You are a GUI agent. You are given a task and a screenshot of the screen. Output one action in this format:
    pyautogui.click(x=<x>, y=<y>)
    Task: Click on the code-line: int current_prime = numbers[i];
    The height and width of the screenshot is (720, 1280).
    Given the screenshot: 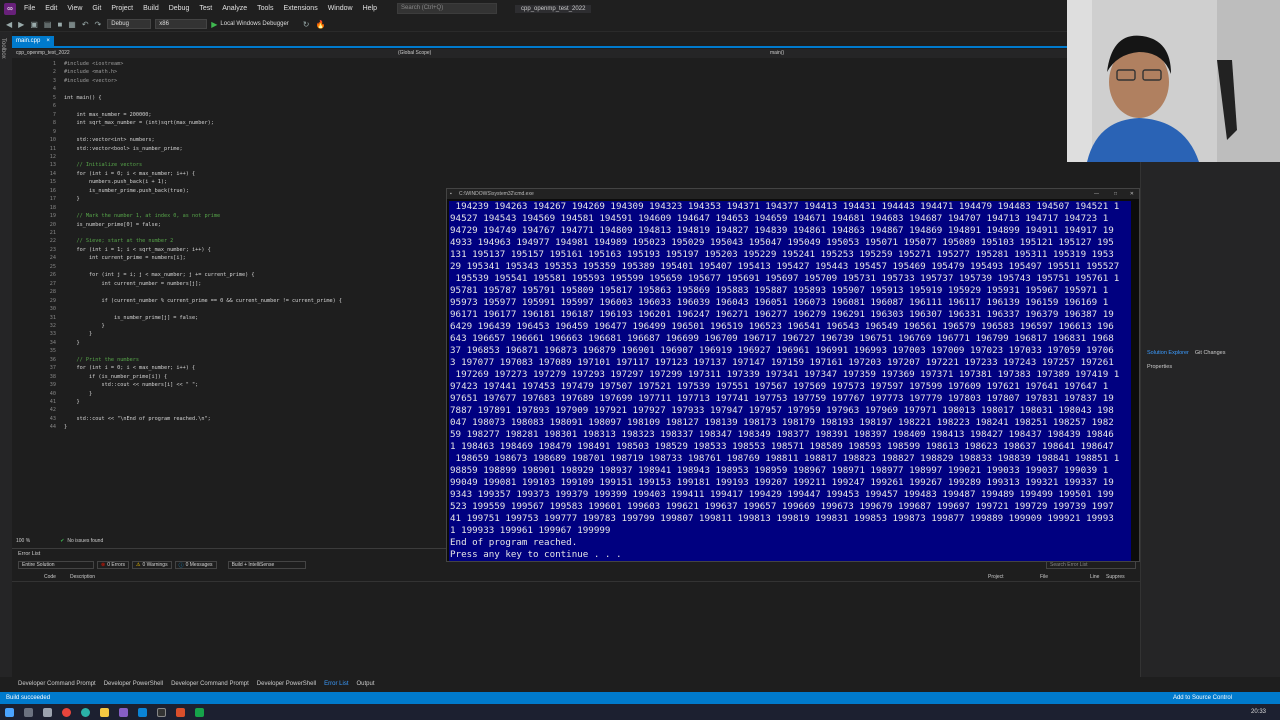 What is the action you would take?
    pyautogui.click(x=125, y=258)
    